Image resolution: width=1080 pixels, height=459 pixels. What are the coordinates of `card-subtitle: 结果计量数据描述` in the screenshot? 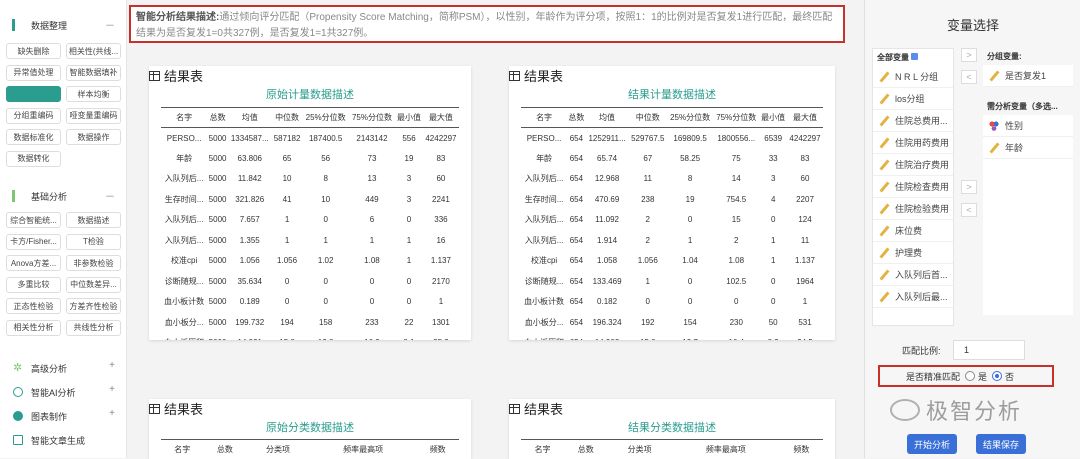 It's located at (672, 94).